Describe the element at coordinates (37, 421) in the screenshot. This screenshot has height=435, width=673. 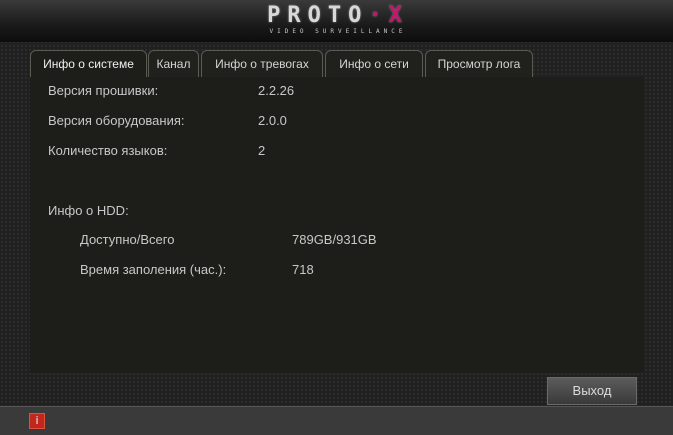
I see `info-icon: i` at that location.